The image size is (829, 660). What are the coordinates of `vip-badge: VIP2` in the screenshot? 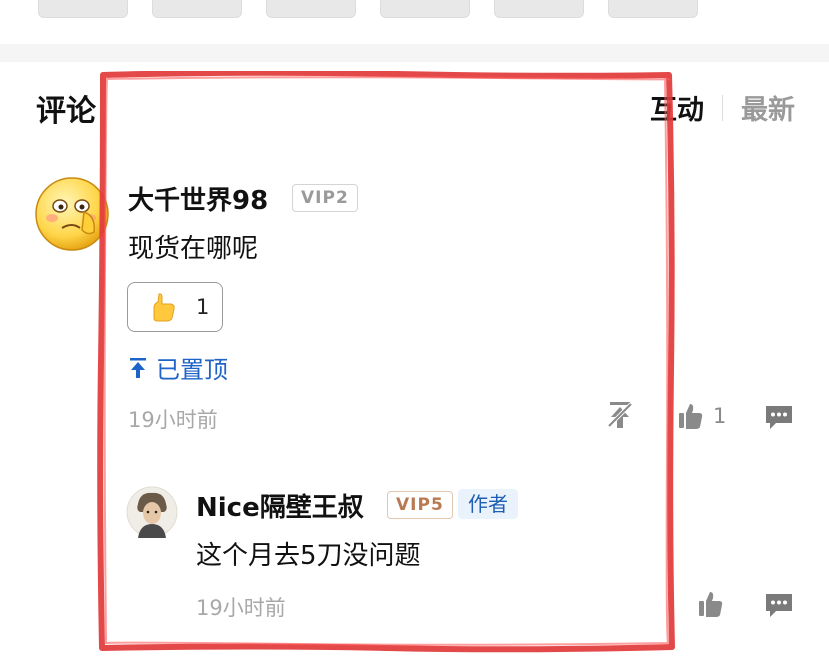 It's located at (325, 198).